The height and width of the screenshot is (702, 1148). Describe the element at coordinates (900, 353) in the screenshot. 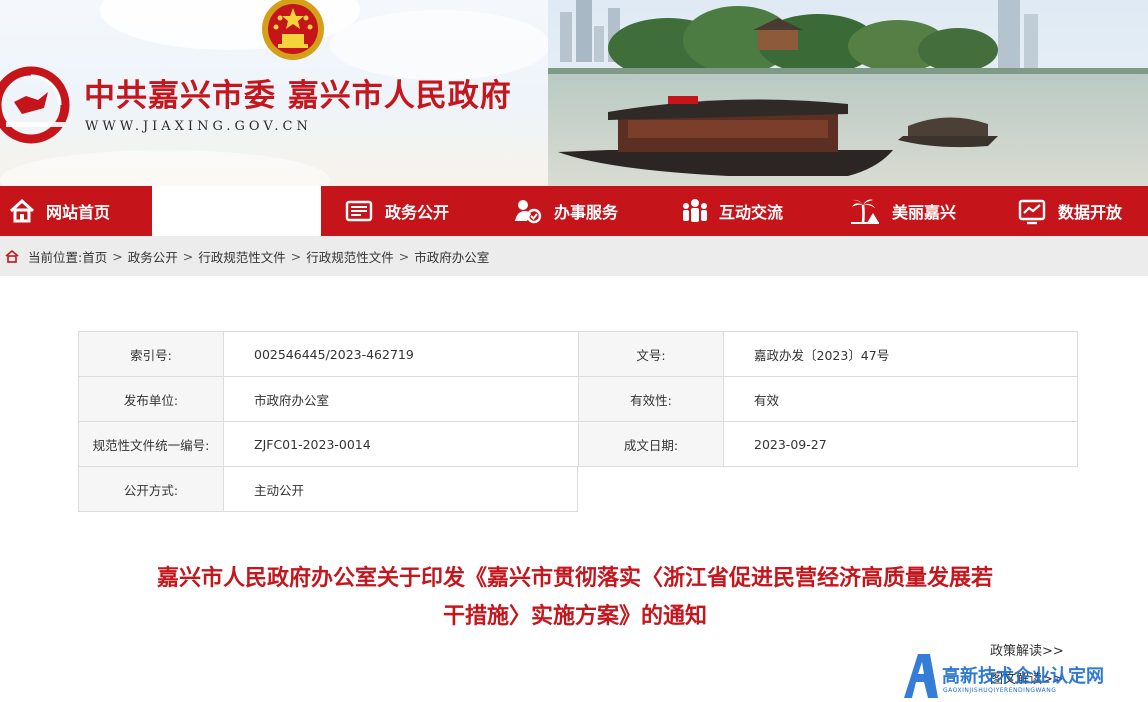

I see `meta-value-document-number: 嘉政办发〔2023〕47号` at that location.